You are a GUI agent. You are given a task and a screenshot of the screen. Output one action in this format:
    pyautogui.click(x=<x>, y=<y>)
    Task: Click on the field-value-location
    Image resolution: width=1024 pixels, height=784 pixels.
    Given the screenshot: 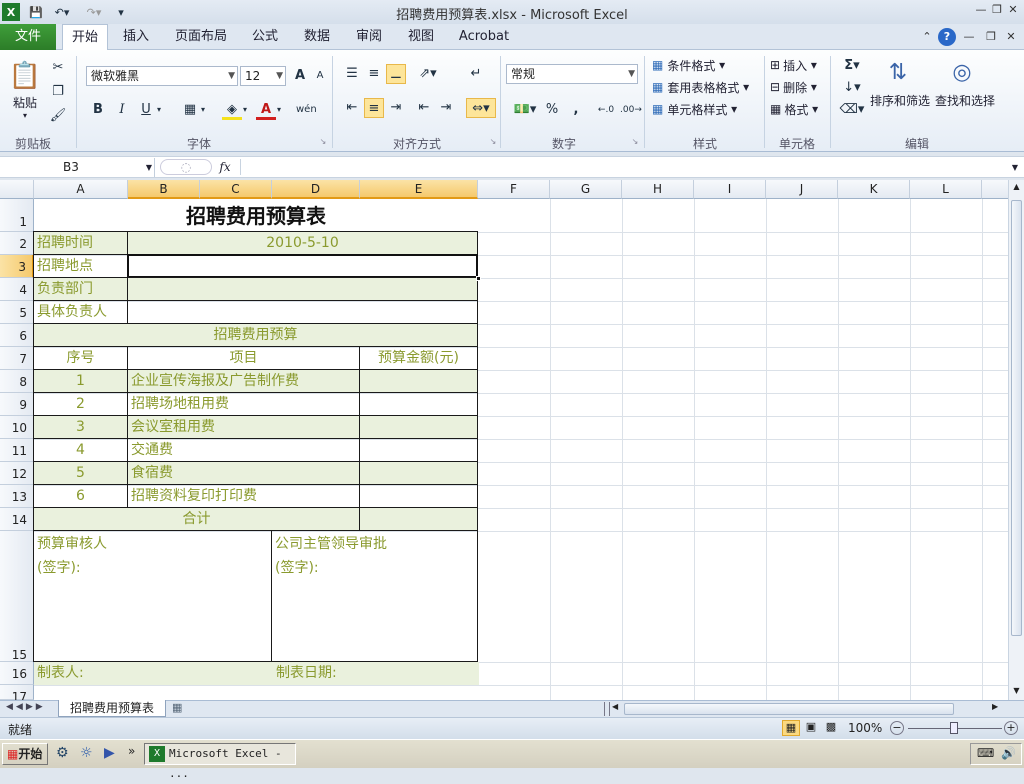 What is the action you would take?
    pyautogui.click(x=302, y=266)
    